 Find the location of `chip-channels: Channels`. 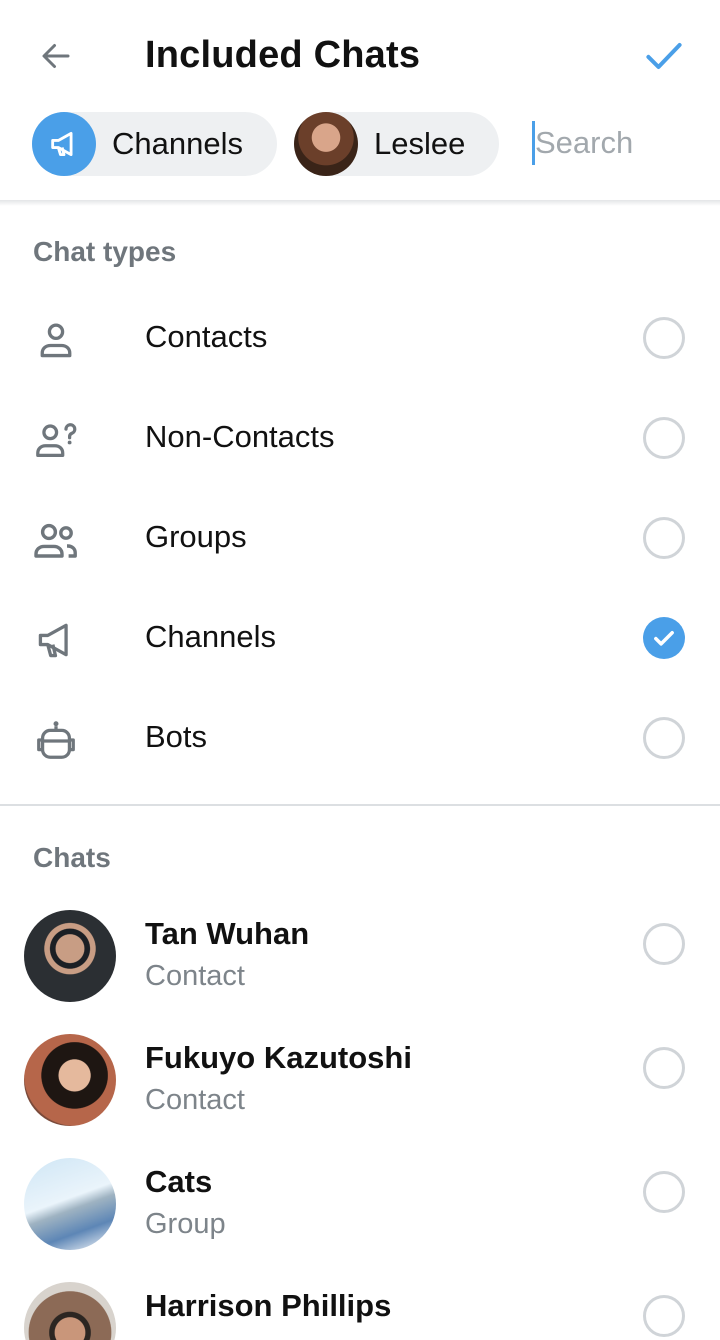

chip-channels: Channels is located at coordinates (154, 144).